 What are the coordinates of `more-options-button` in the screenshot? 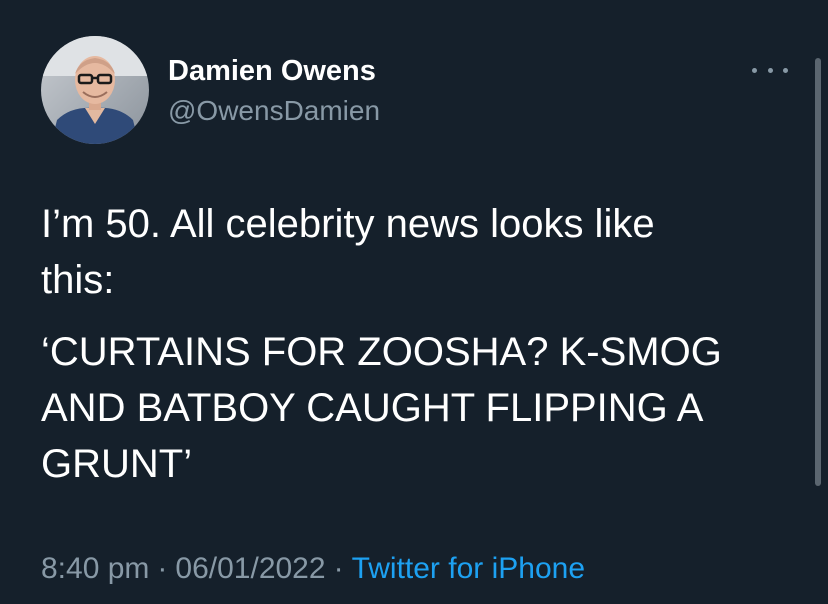 It's located at (770, 70).